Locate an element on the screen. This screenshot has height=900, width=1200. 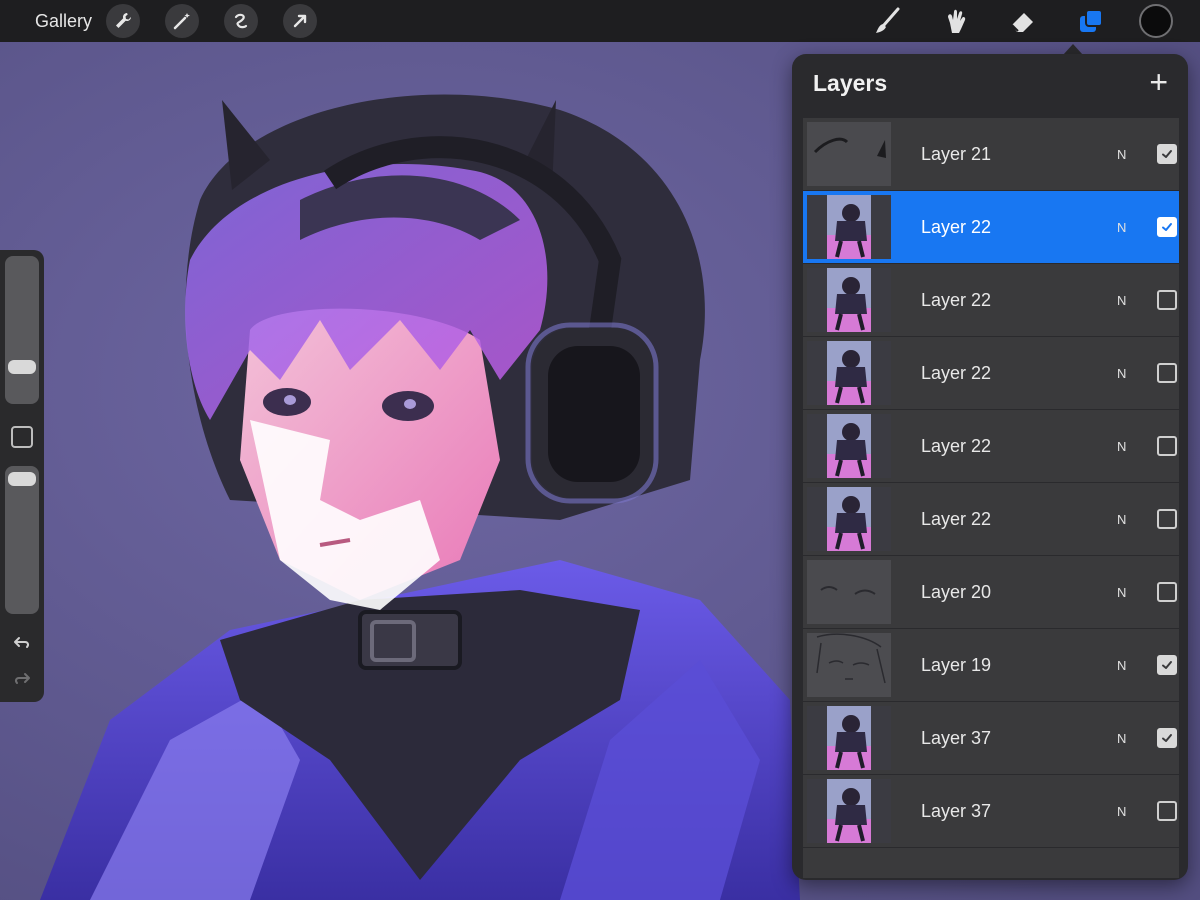
brush-size-slider-thumb is located at coordinates (22, 367).